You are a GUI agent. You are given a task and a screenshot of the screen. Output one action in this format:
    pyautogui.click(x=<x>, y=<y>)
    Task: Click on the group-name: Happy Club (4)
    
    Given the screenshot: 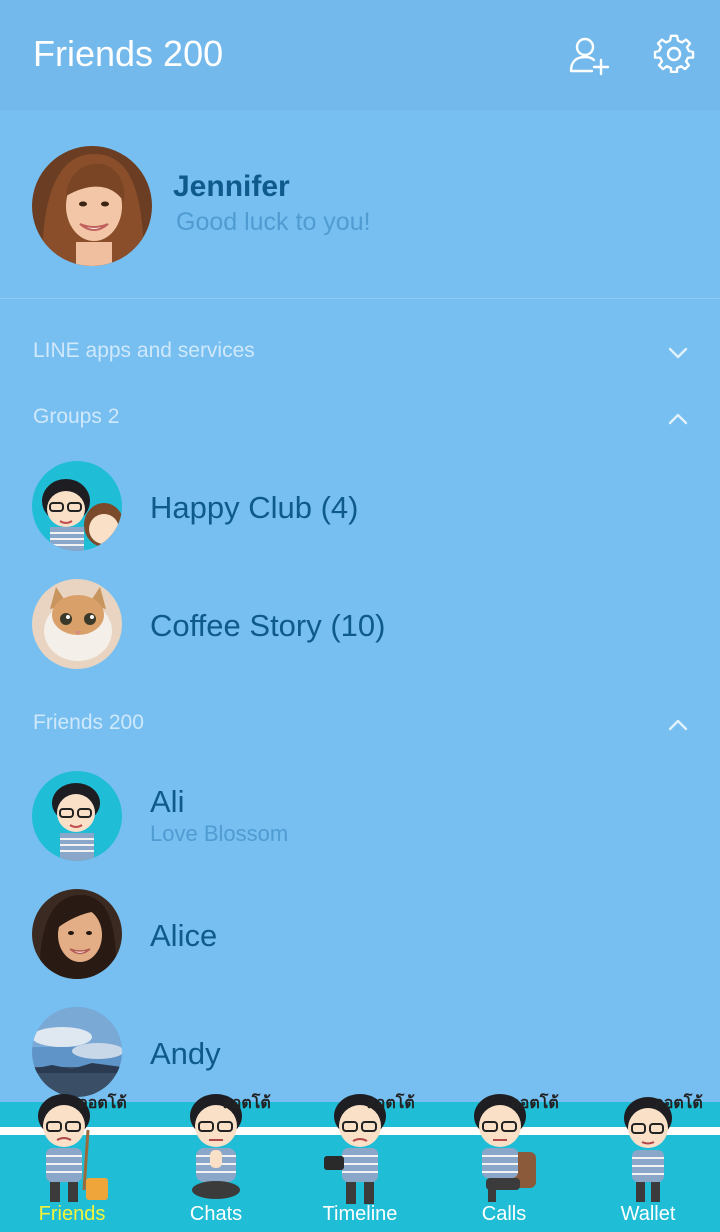 What is the action you would take?
    pyautogui.click(x=254, y=507)
    